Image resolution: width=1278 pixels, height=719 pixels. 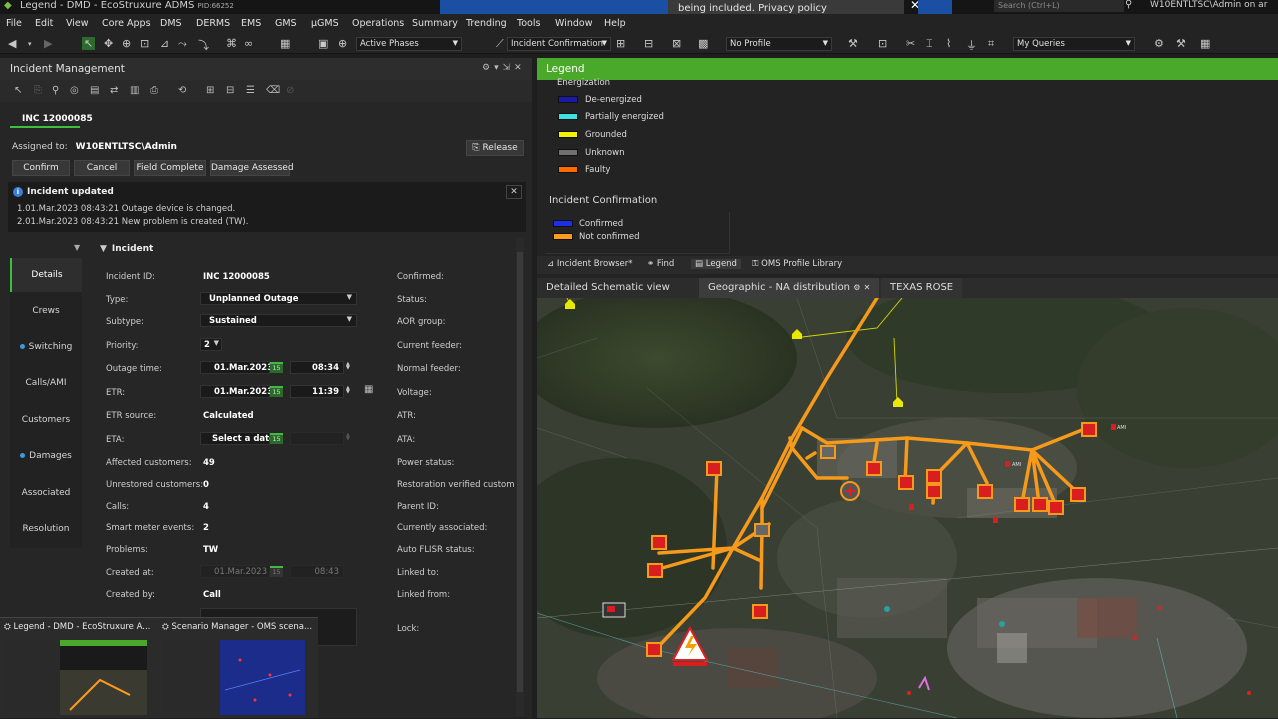 I want to click on nav-damages: Damages, so click(x=46, y=456).